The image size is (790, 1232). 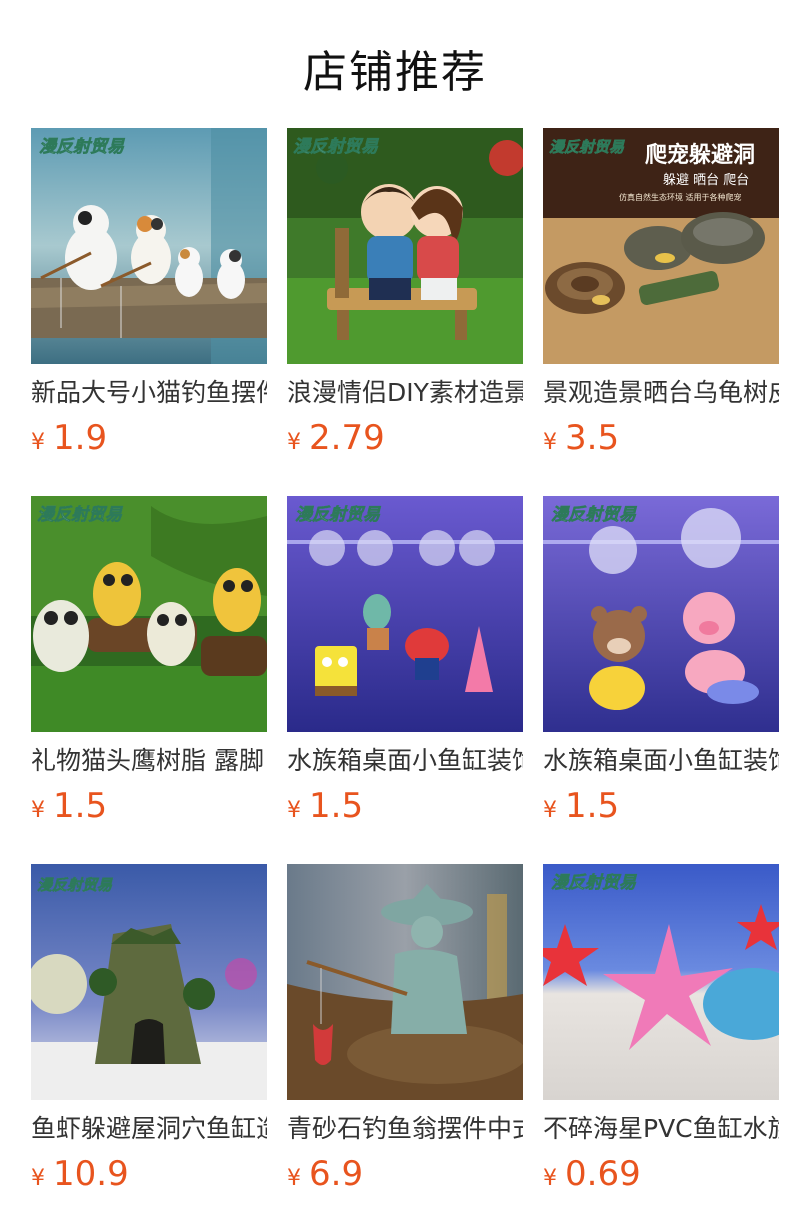 I want to click on product-image-reptile-hideout: 漫反射贸易 爬宠躲避洞 躲避 晒台 爬台 仿真自然生态环境 适用于各种爬宠, so click(x=661, y=246).